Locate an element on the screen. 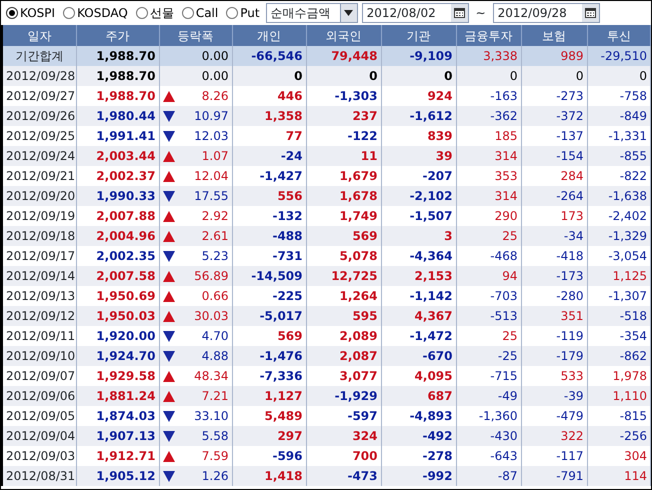 The image size is (652, 490). table-cell: 1,907.13 is located at coordinates (117, 436).